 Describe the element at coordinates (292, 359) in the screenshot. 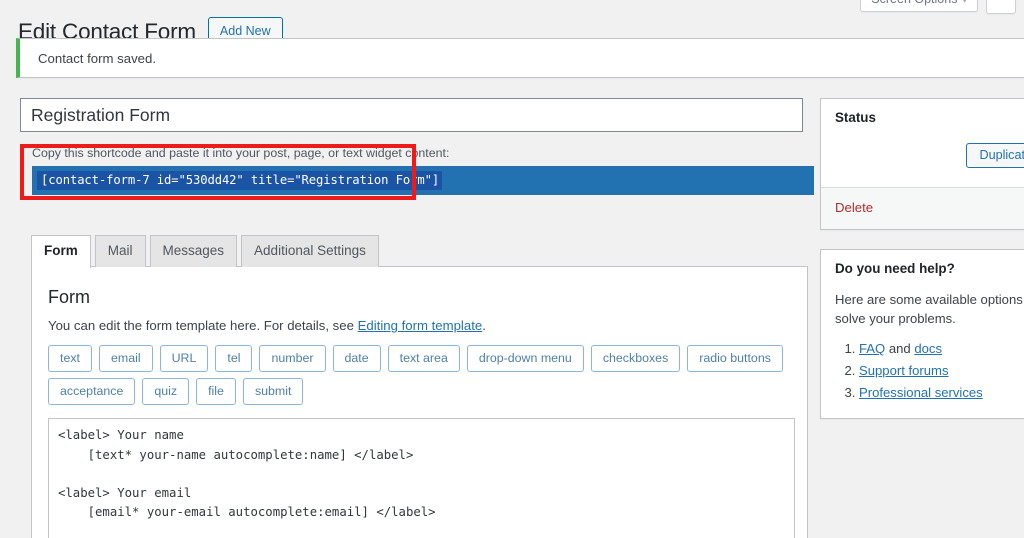

I see `tag-button-number: number` at that location.